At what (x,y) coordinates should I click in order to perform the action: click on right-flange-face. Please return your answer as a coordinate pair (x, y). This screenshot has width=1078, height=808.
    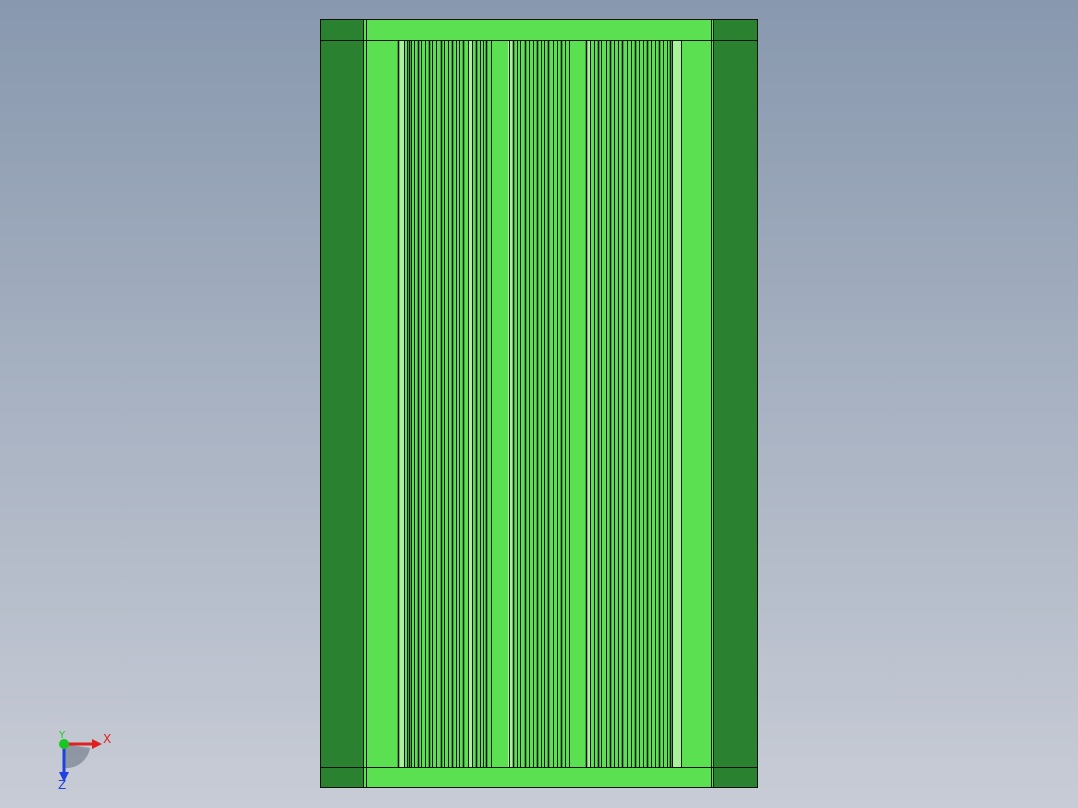
    Looking at the image, I should click on (735, 403).